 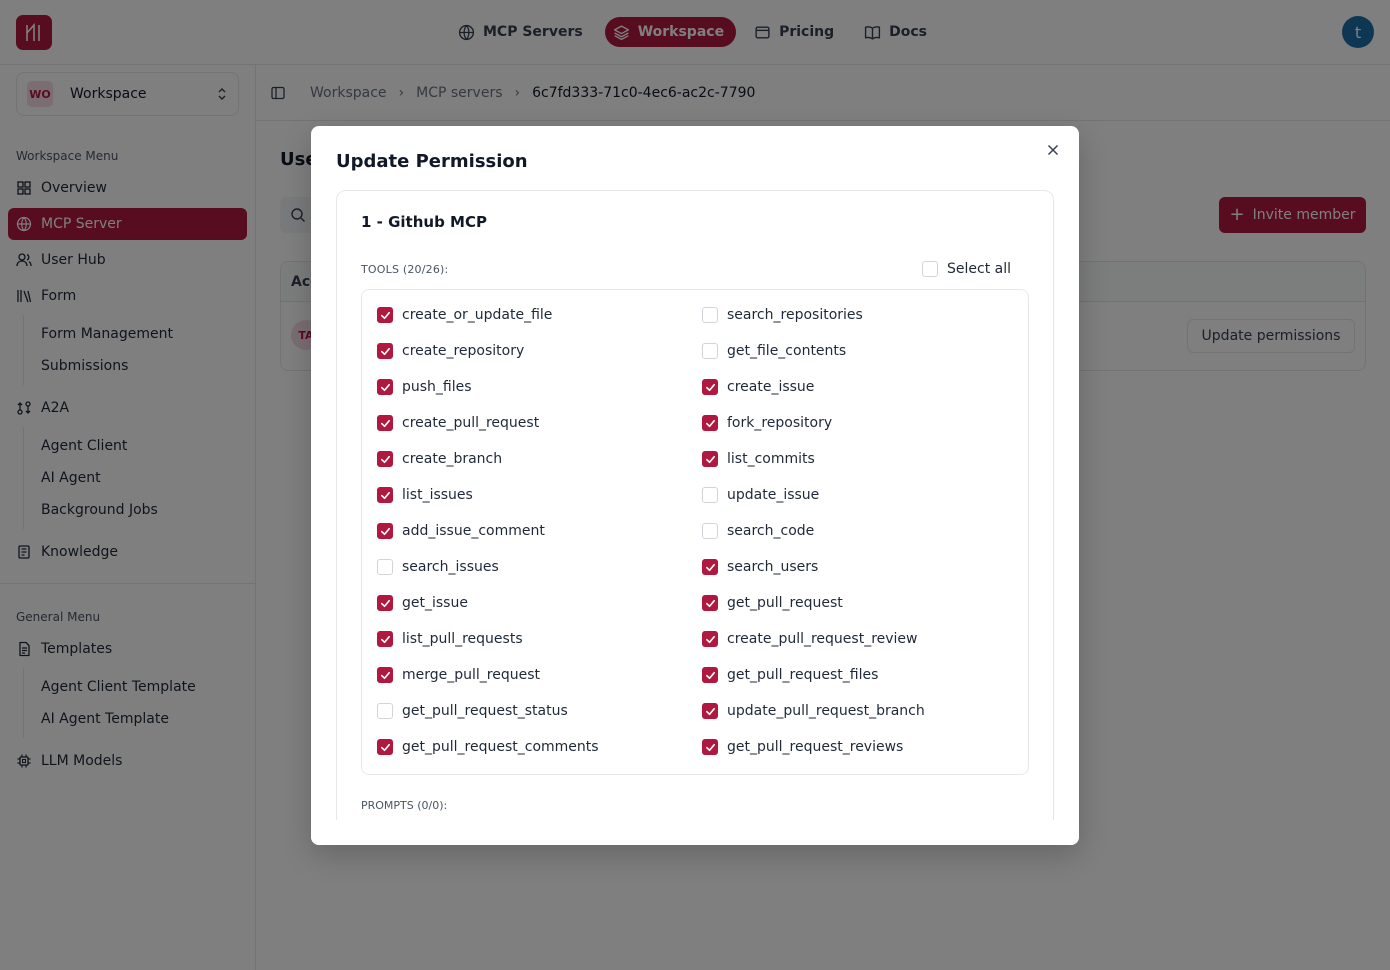 What do you see at coordinates (463, 351) in the screenshot?
I see `tool-name: create_repository` at bounding box center [463, 351].